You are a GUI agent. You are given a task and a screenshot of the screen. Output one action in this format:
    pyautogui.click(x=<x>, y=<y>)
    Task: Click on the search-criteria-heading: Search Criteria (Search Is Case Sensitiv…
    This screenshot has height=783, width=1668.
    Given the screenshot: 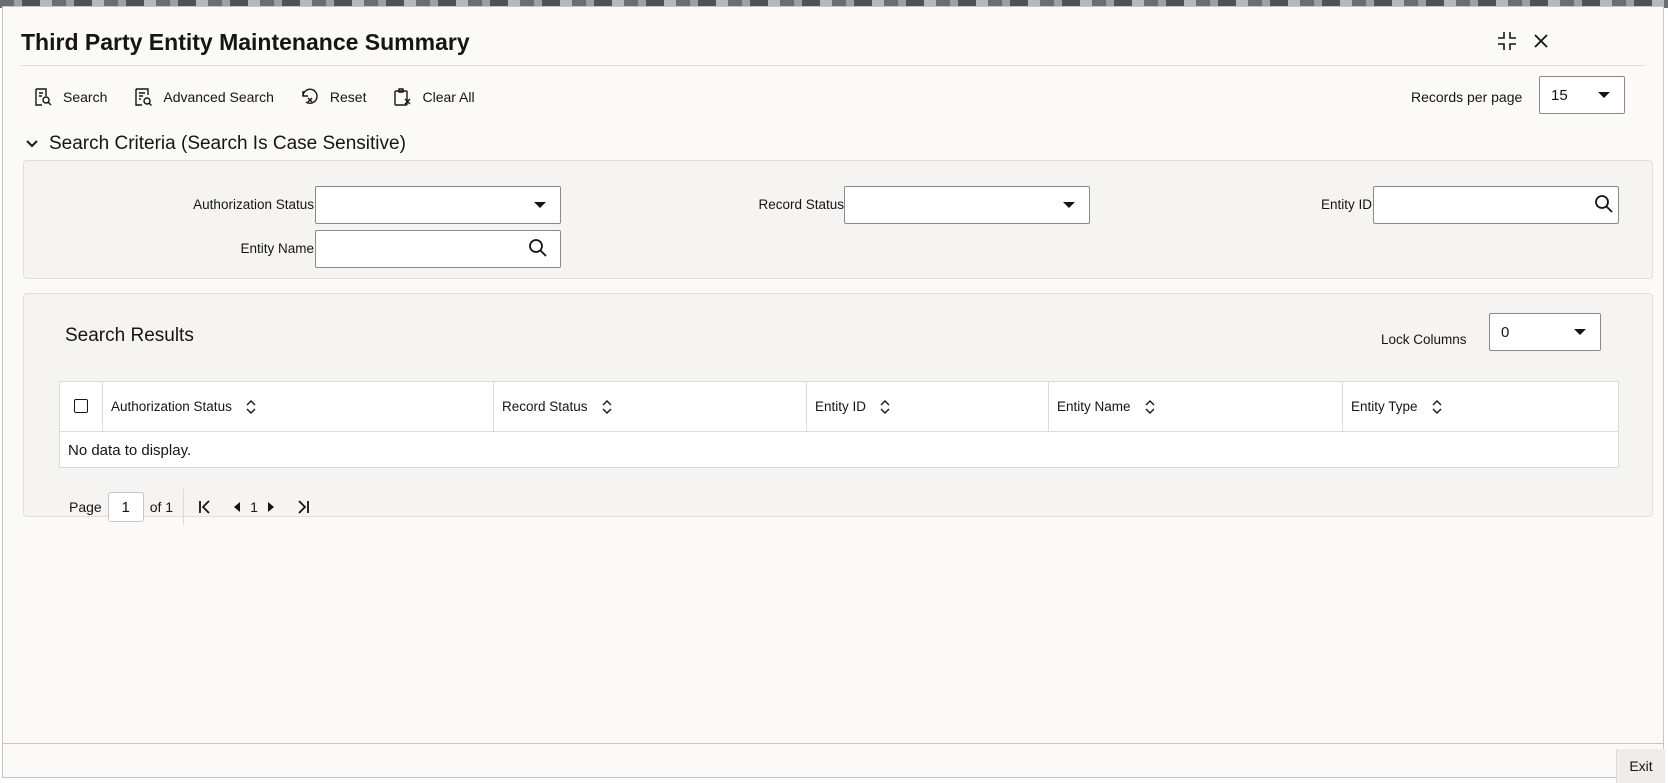 What is the action you would take?
    pyautogui.click(x=227, y=143)
    